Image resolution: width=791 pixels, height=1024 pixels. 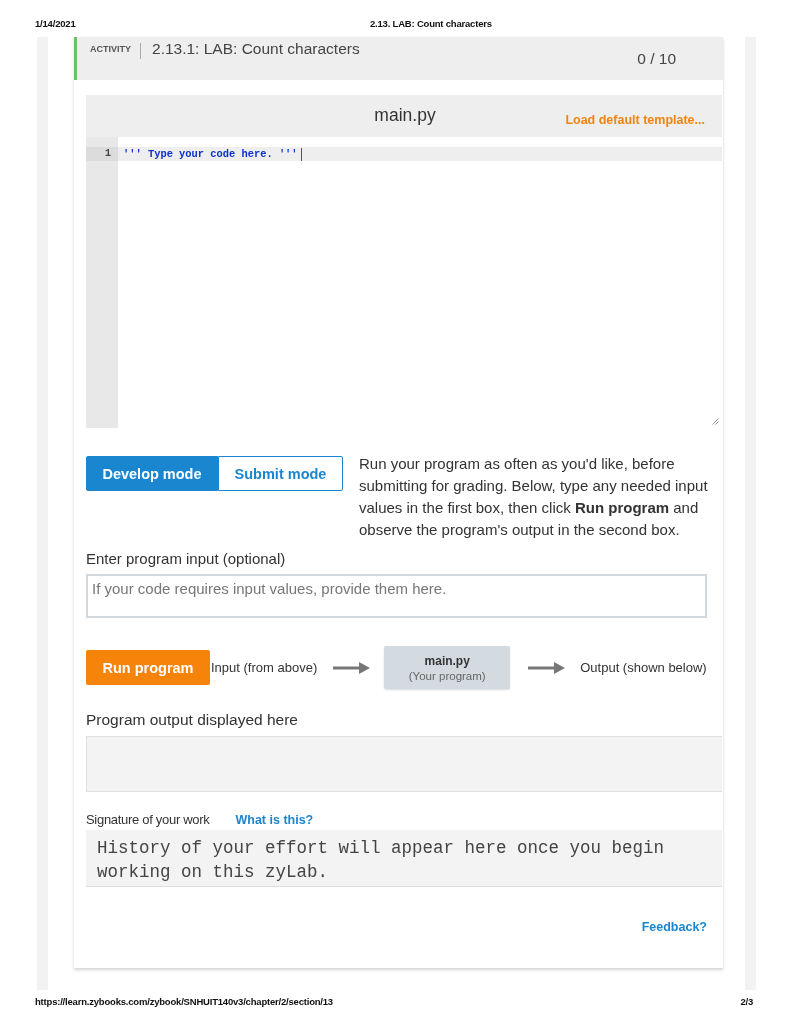 What do you see at coordinates (301, 154) in the screenshot?
I see `text-cursor` at bounding box center [301, 154].